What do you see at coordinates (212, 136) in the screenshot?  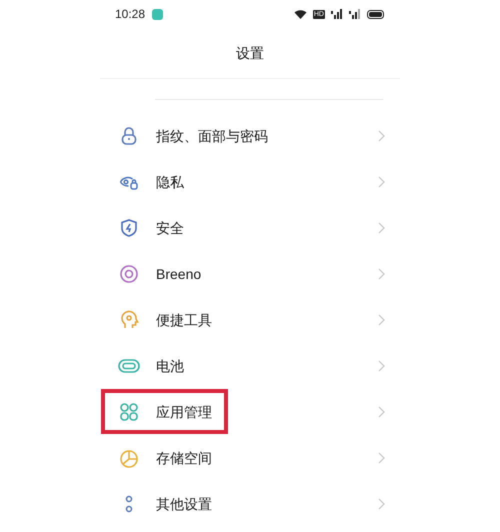 I see `item-label: 指纹、面部与密码` at bounding box center [212, 136].